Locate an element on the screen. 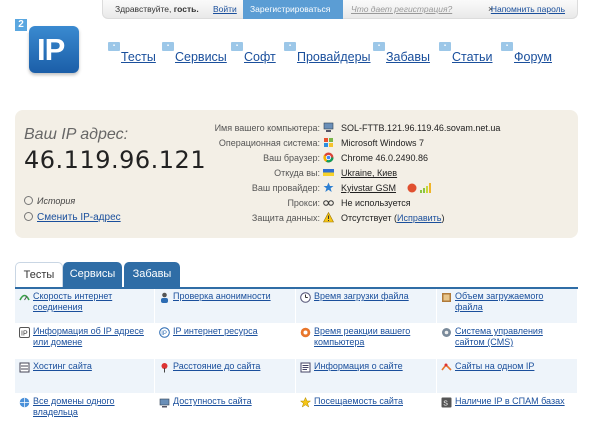  ip-info-icon: IP is located at coordinates (24, 332).